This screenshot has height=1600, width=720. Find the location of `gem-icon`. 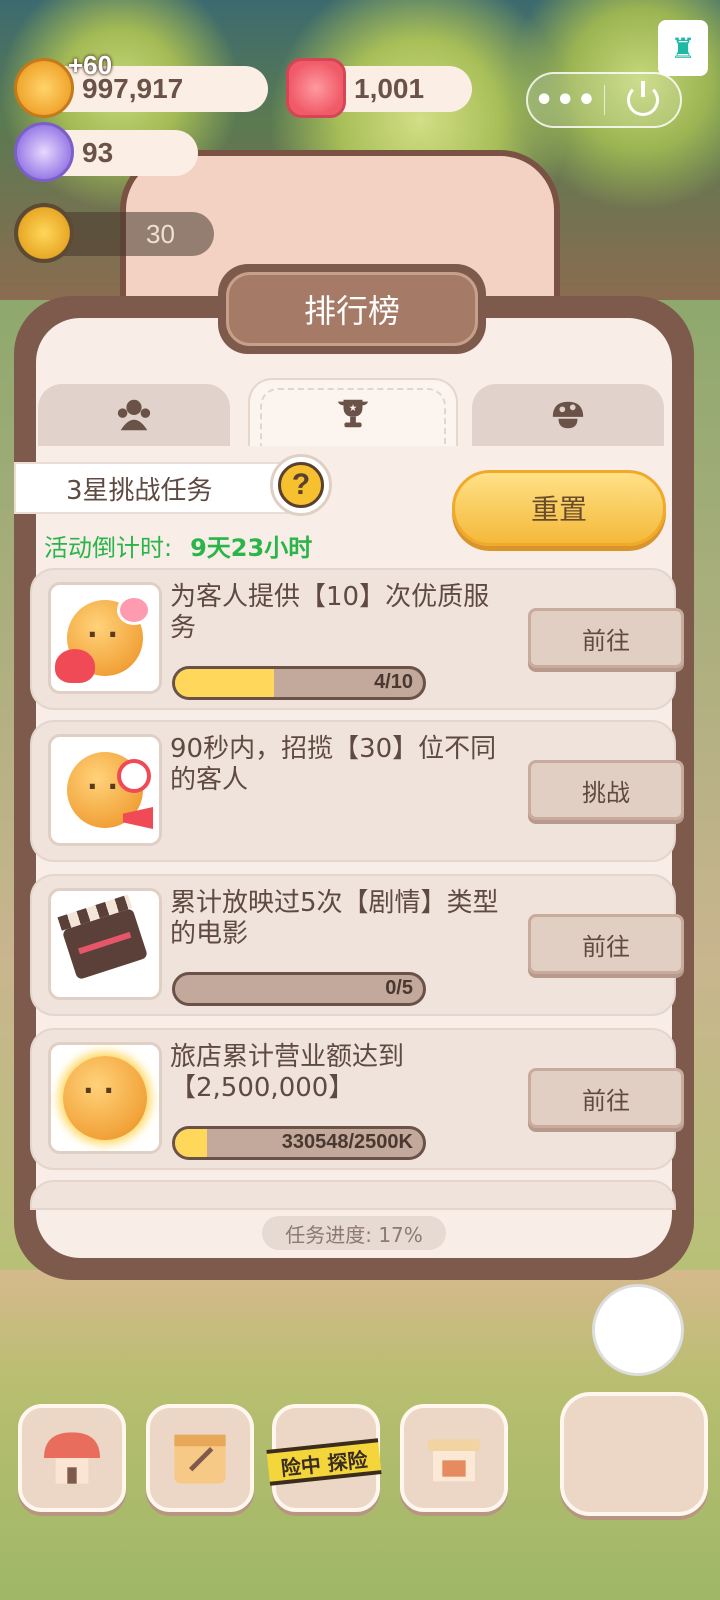

gem-icon is located at coordinates (316, 88).